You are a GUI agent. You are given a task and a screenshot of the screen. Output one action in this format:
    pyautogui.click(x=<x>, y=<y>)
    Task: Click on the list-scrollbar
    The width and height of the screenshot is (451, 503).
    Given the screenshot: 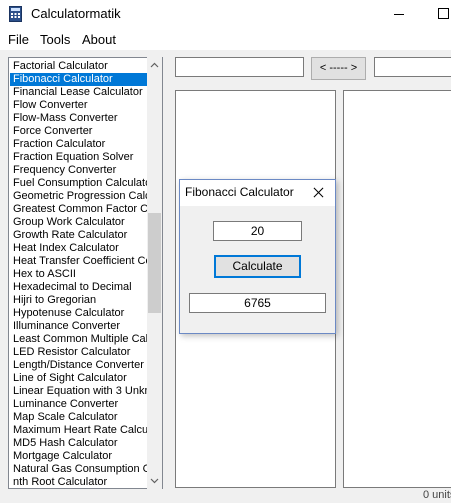 What is the action you would take?
    pyautogui.click(x=154, y=273)
    